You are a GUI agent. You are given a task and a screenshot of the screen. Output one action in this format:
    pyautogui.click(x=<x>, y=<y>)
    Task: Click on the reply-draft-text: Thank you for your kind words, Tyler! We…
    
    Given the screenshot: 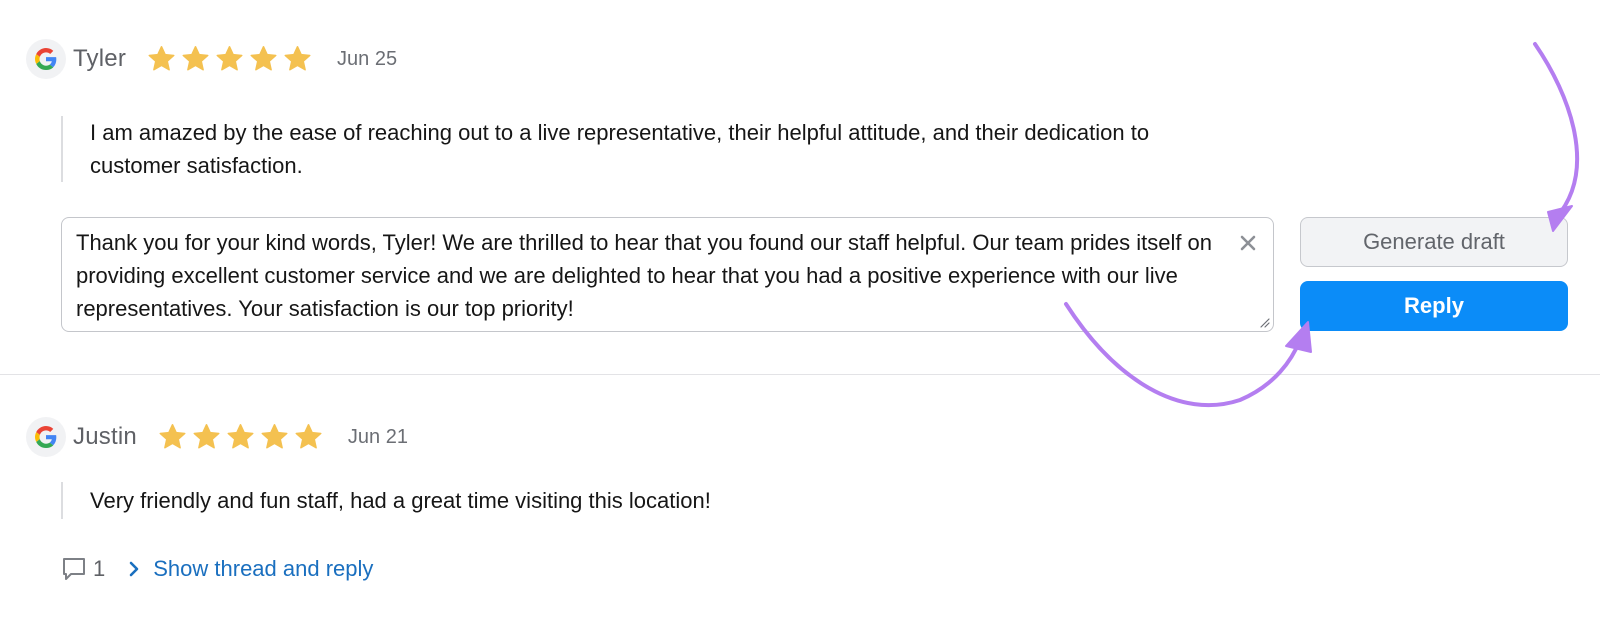 What is the action you would take?
    pyautogui.click(x=646, y=275)
    